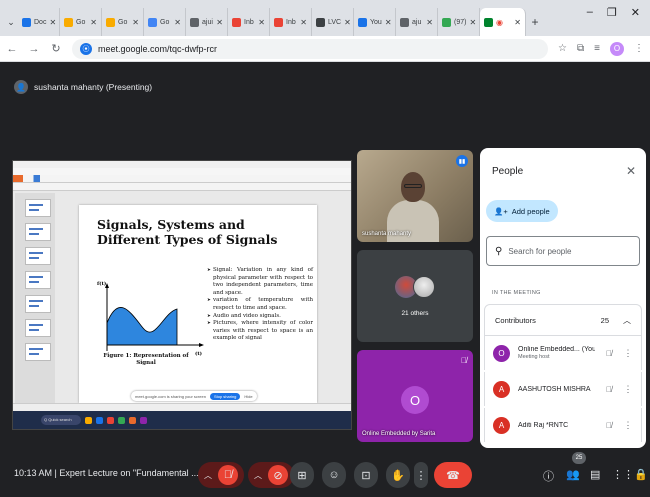  Describe the element at coordinates (612, 12) in the screenshot. I see `restore-icon: ❐` at that location.